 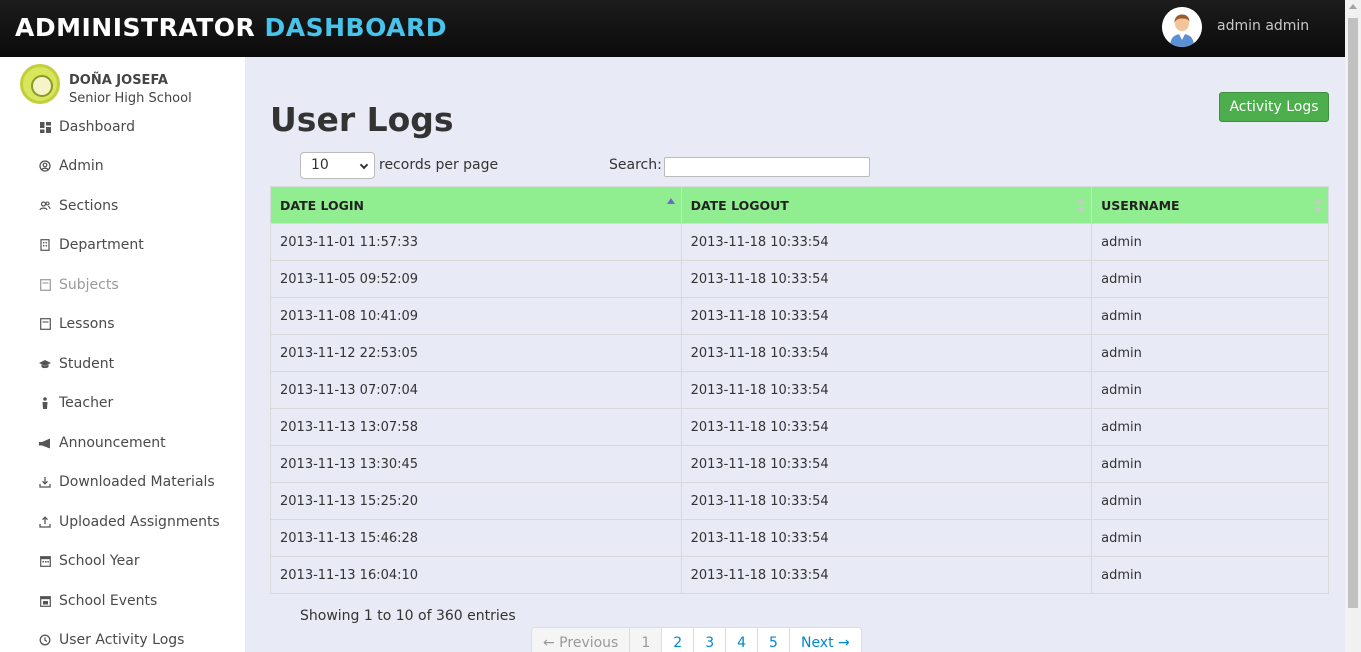 I want to click on sidebar-item-label: User Activity Logs, so click(x=122, y=640).